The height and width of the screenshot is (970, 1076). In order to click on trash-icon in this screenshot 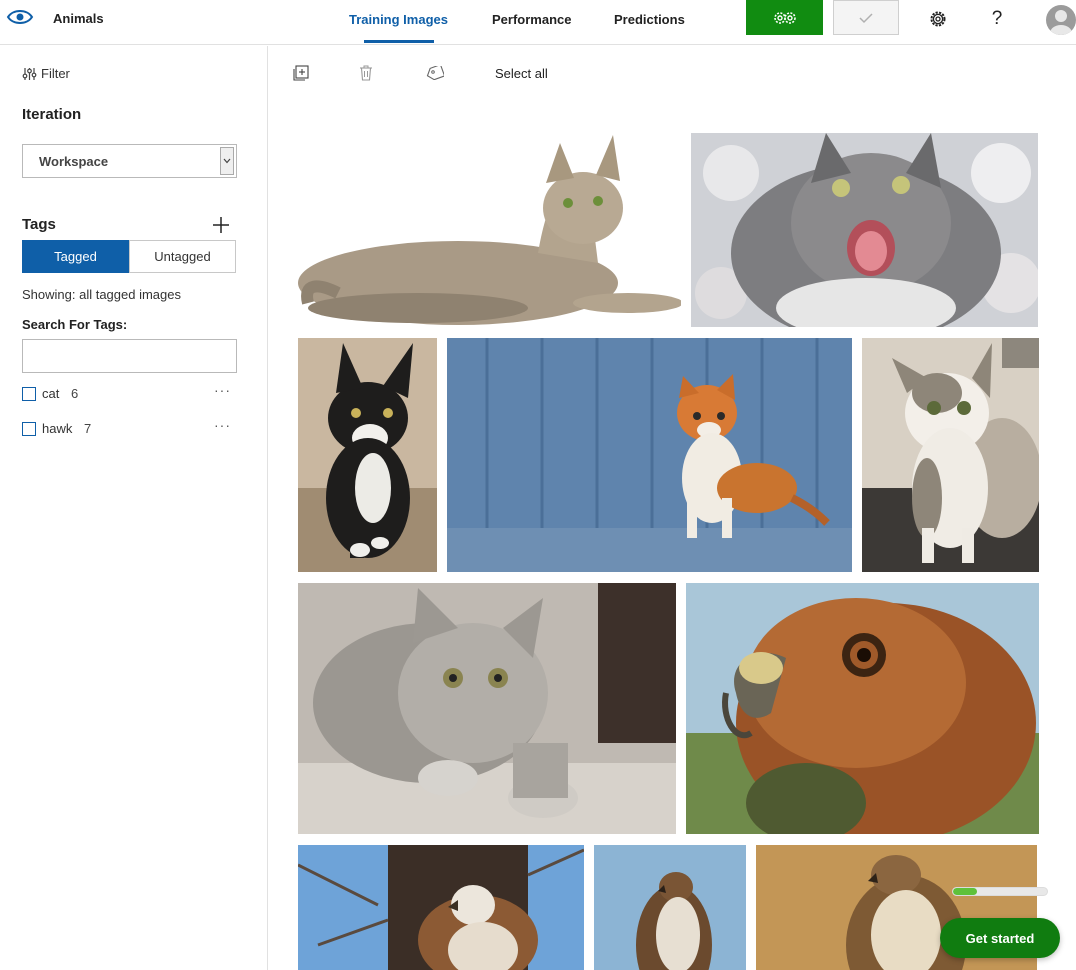, I will do `click(366, 73)`.